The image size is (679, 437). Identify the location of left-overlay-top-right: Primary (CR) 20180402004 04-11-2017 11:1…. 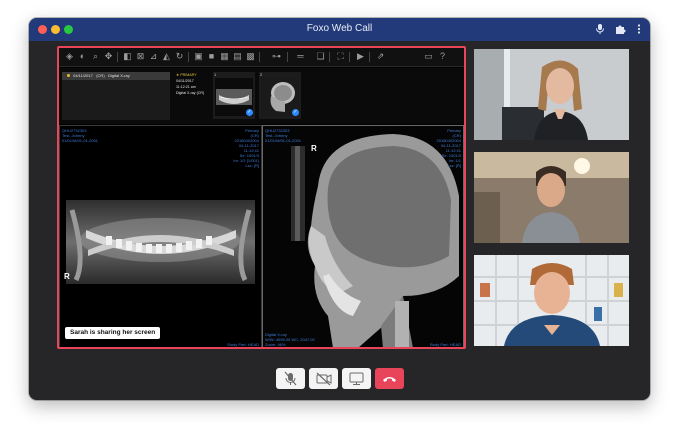
(246, 148).